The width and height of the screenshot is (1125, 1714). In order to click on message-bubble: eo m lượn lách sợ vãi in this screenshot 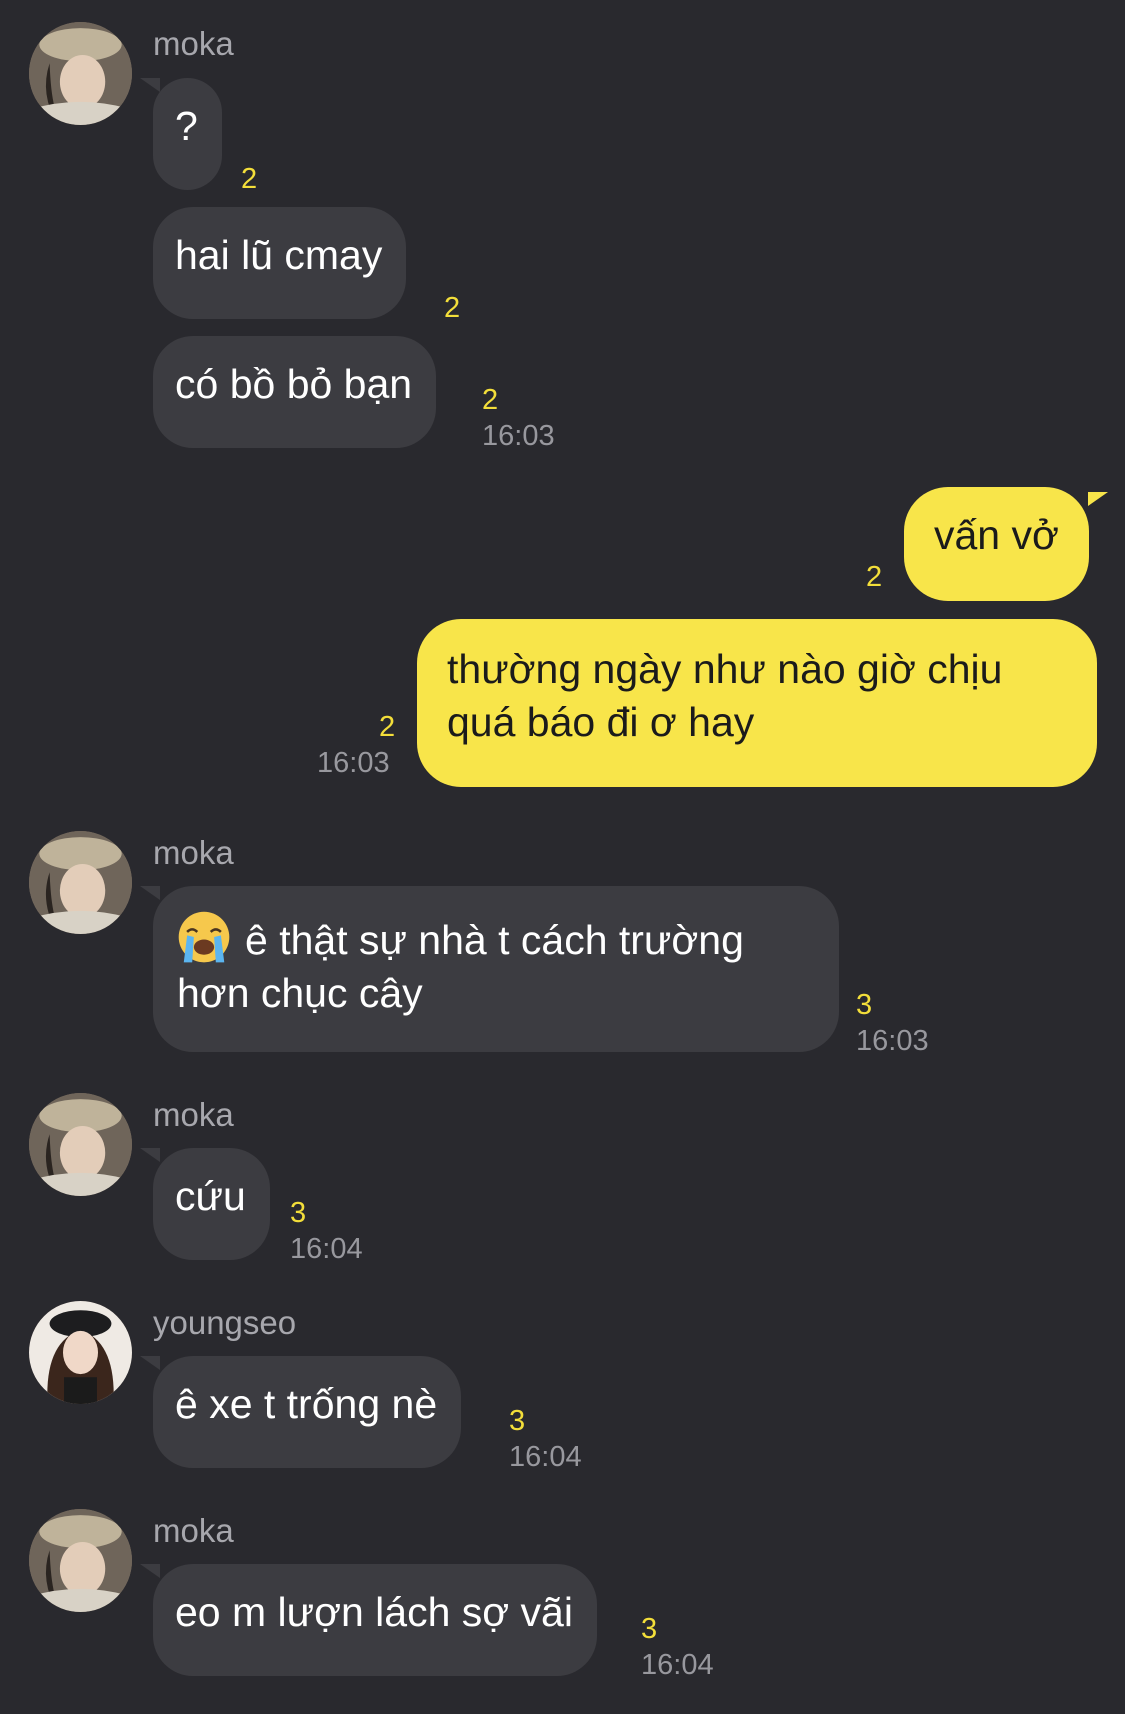, I will do `click(375, 1620)`.